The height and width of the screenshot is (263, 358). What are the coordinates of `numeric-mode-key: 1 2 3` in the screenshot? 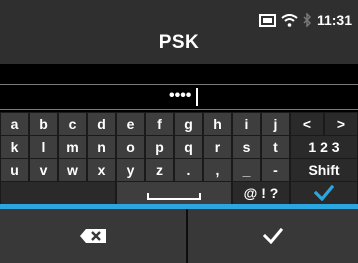 It's located at (324, 147).